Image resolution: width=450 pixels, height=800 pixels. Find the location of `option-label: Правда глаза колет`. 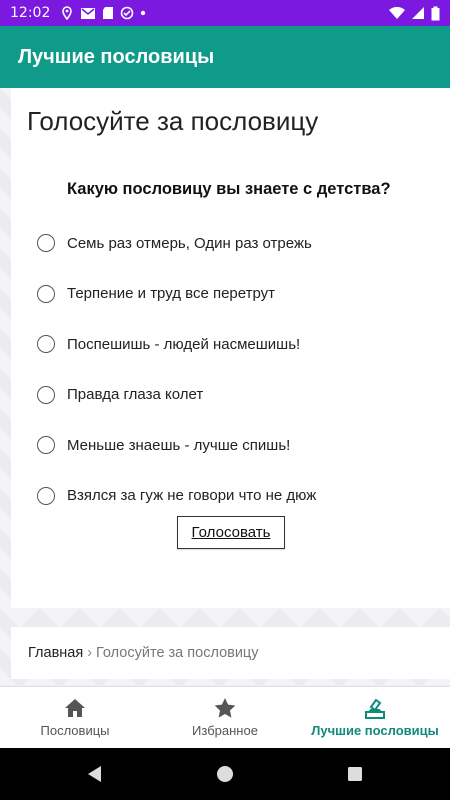

option-label: Правда глаза колет is located at coordinates (135, 395).